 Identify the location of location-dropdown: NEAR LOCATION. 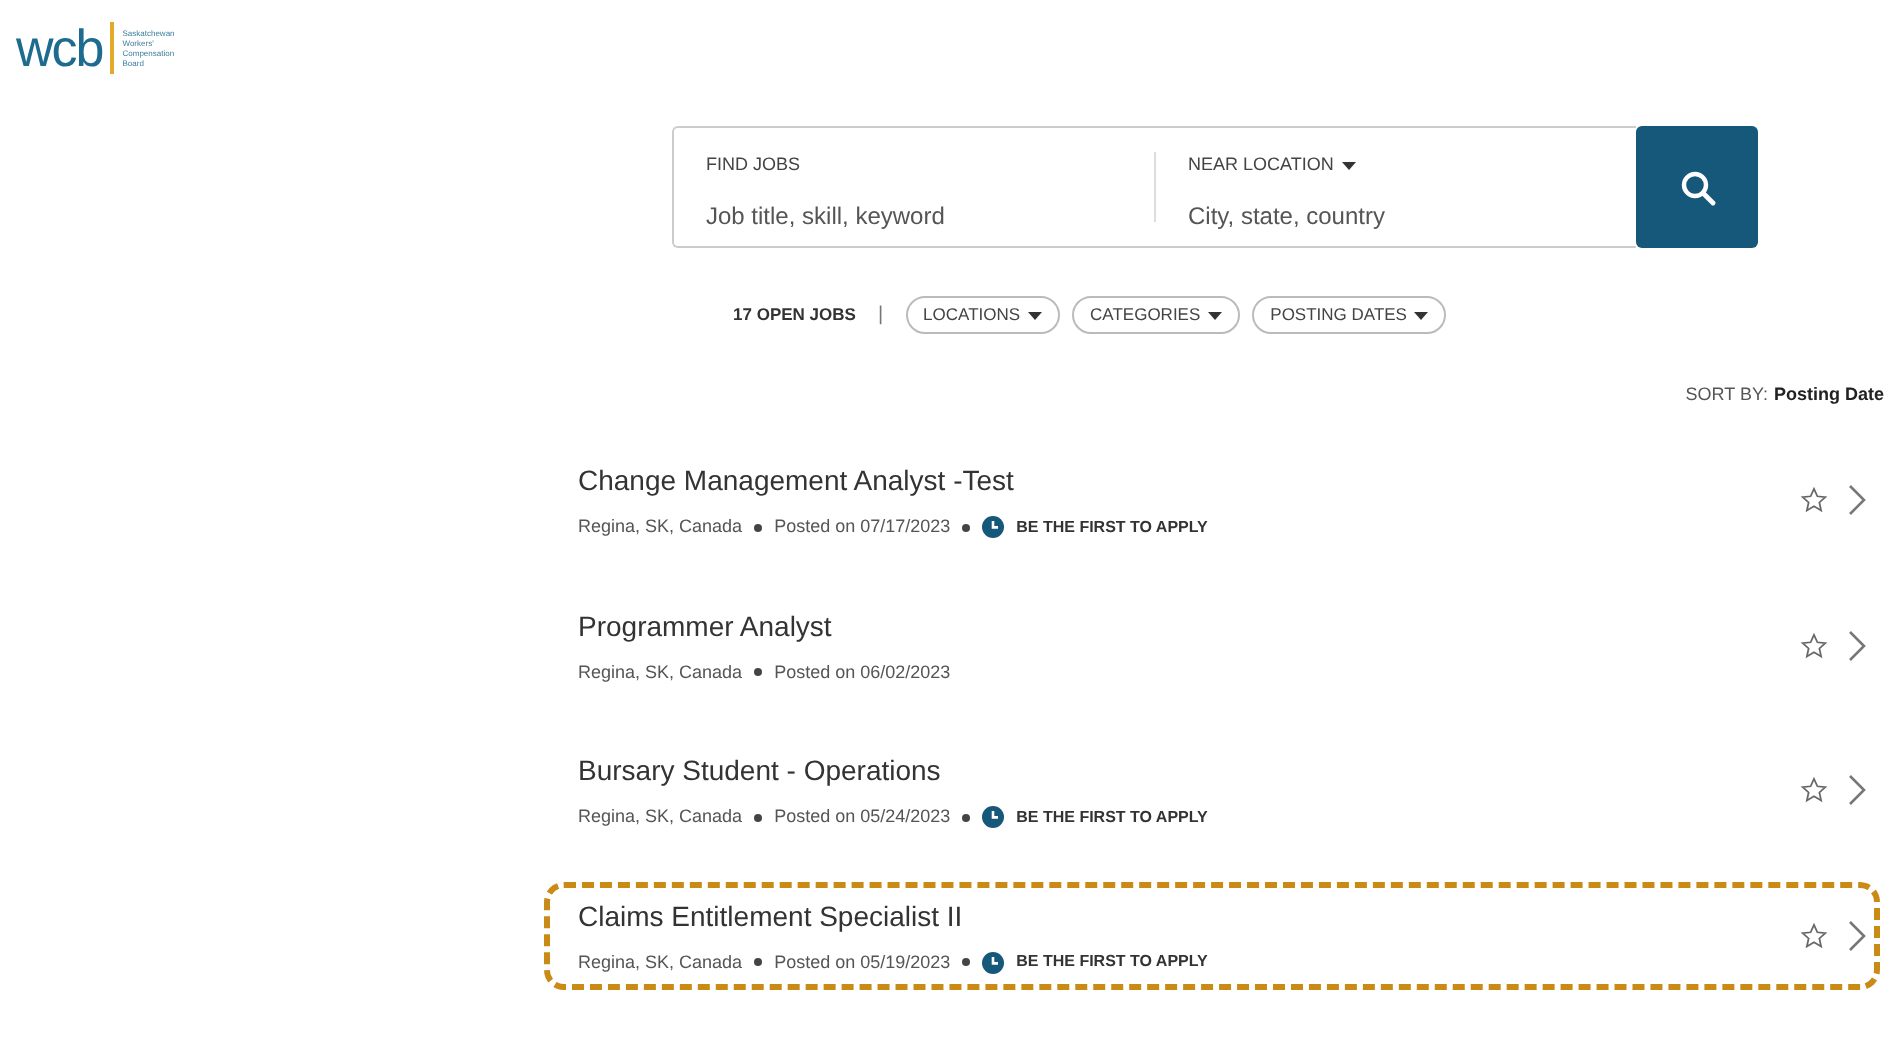
(1396, 165).